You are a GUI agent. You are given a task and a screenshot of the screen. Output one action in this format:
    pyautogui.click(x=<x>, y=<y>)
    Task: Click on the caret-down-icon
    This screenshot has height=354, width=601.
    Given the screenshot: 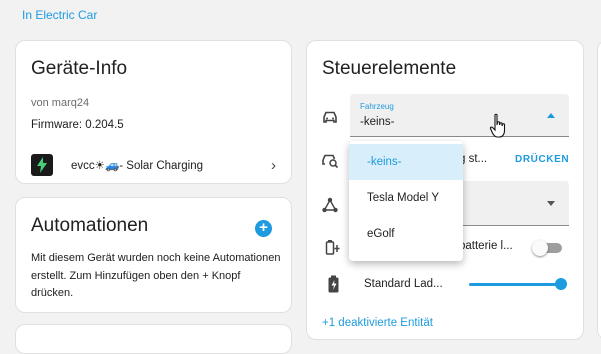 What is the action you would take?
    pyautogui.click(x=551, y=203)
    